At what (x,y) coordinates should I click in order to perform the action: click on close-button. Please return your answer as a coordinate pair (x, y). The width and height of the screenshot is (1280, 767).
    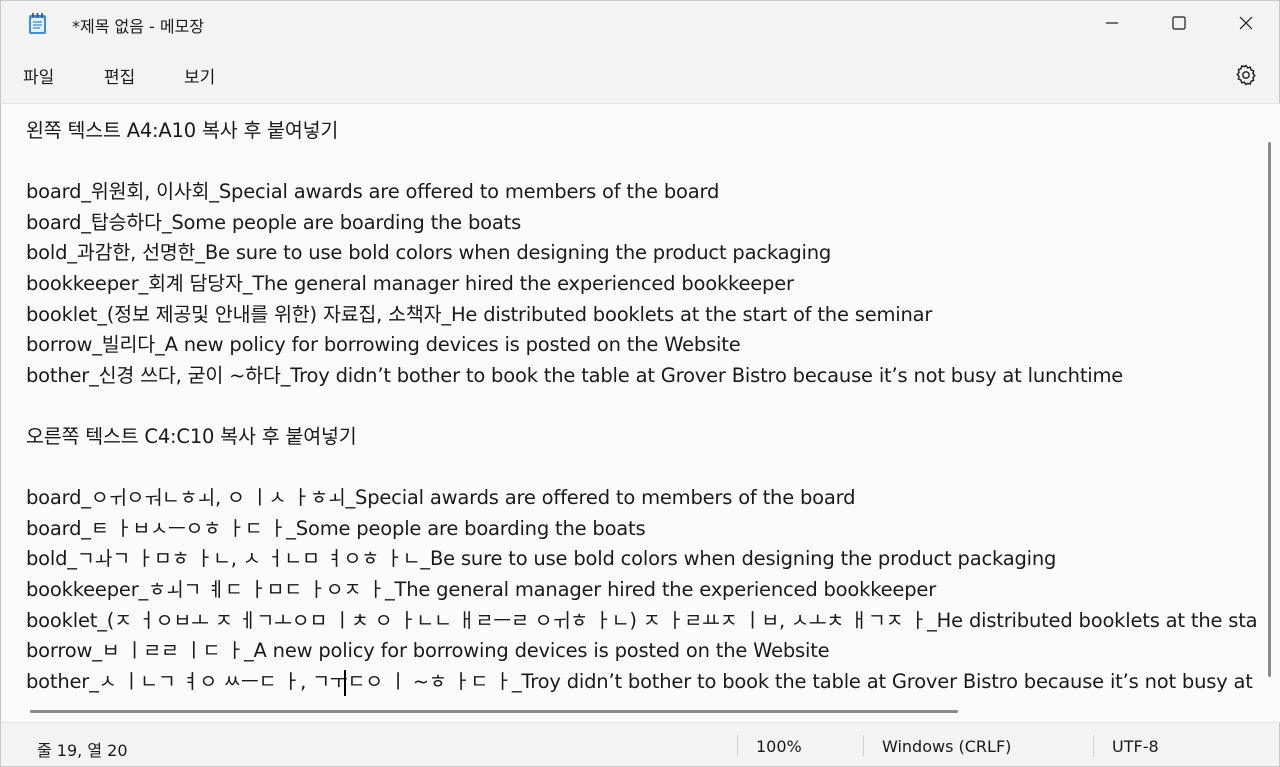
    Looking at the image, I should click on (1246, 23).